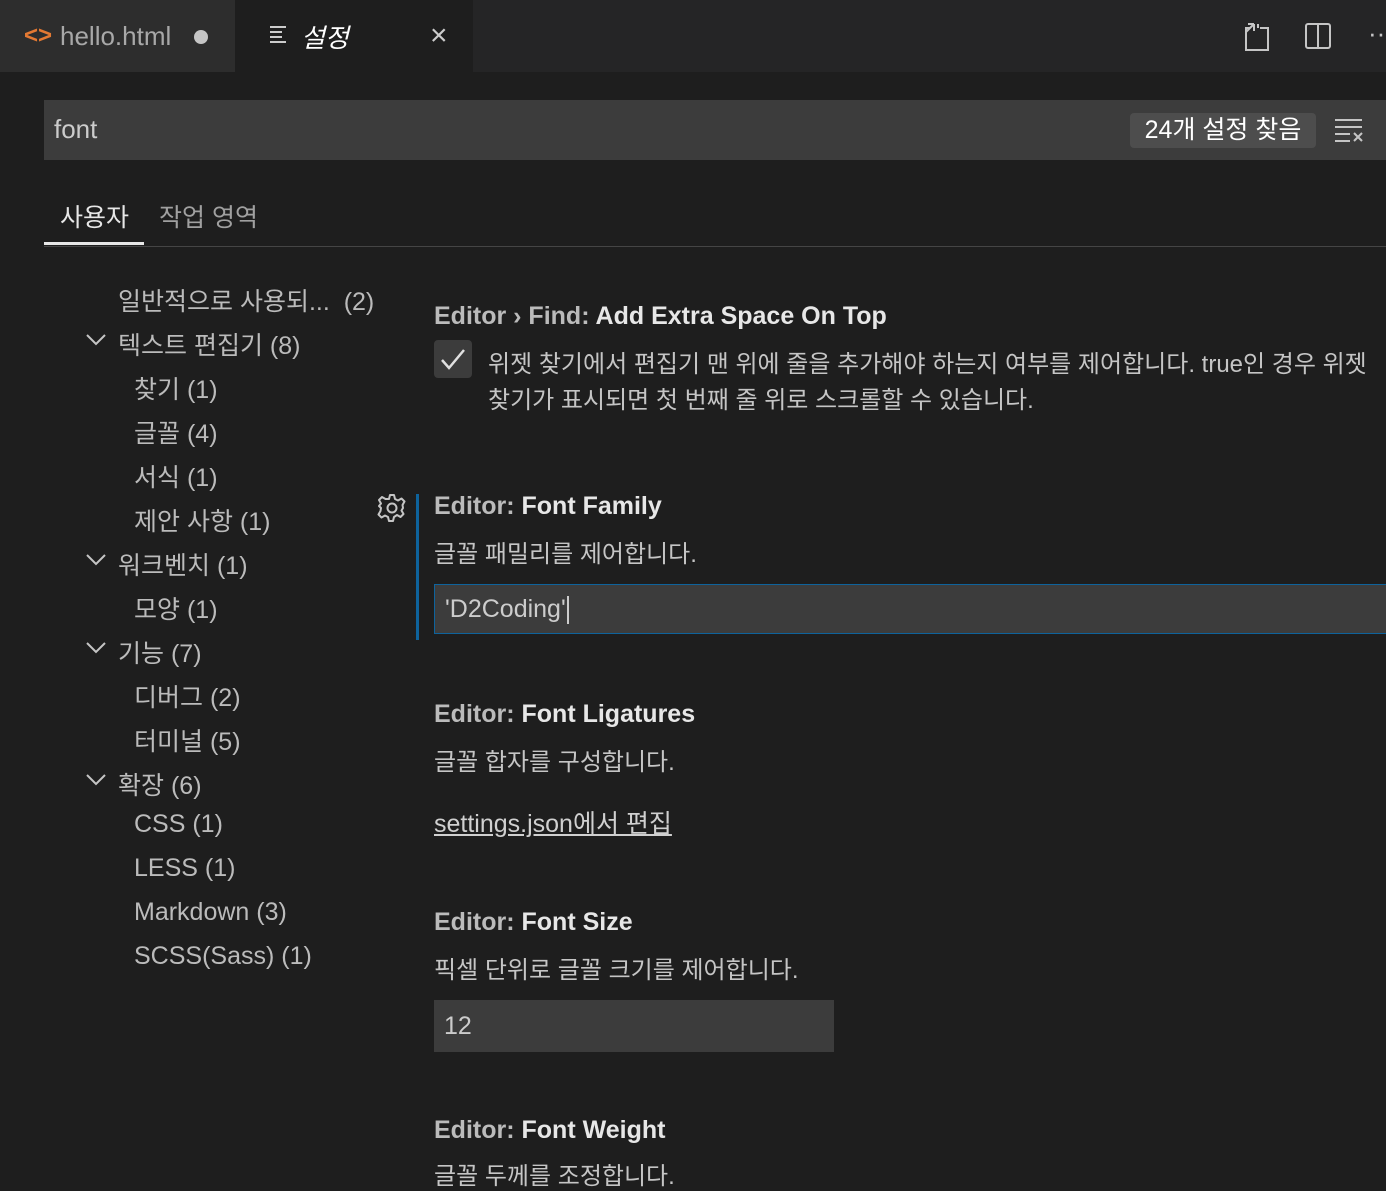  What do you see at coordinates (693, 36) in the screenshot?
I see `editor-tab-bar: <> hello.html 설정 × ···` at bounding box center [693, 36].